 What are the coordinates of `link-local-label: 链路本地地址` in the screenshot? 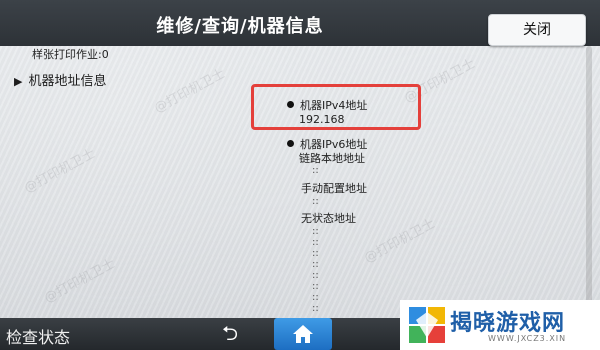 It's located at (332, 158).